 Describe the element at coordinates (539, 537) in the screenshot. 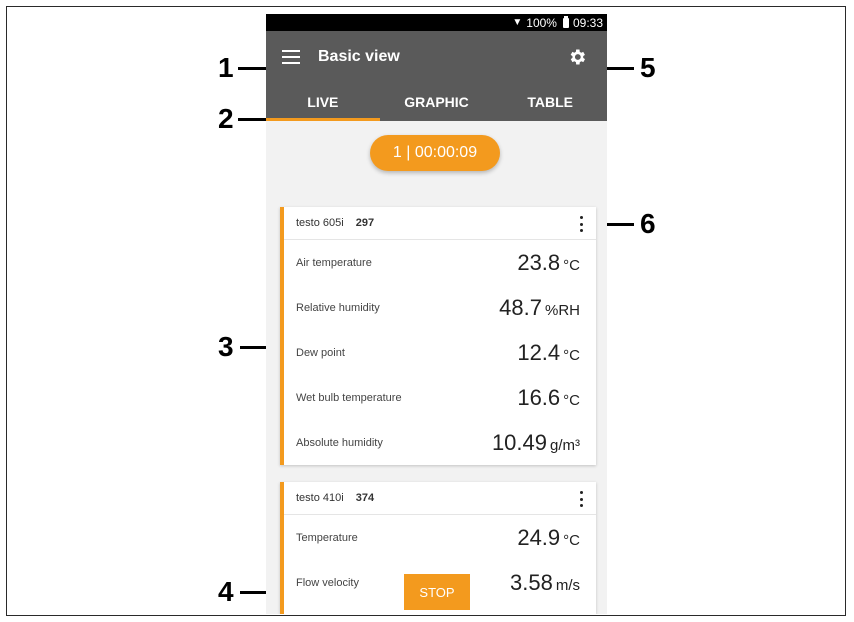

I see `measurement-value: 24.9` at that location.